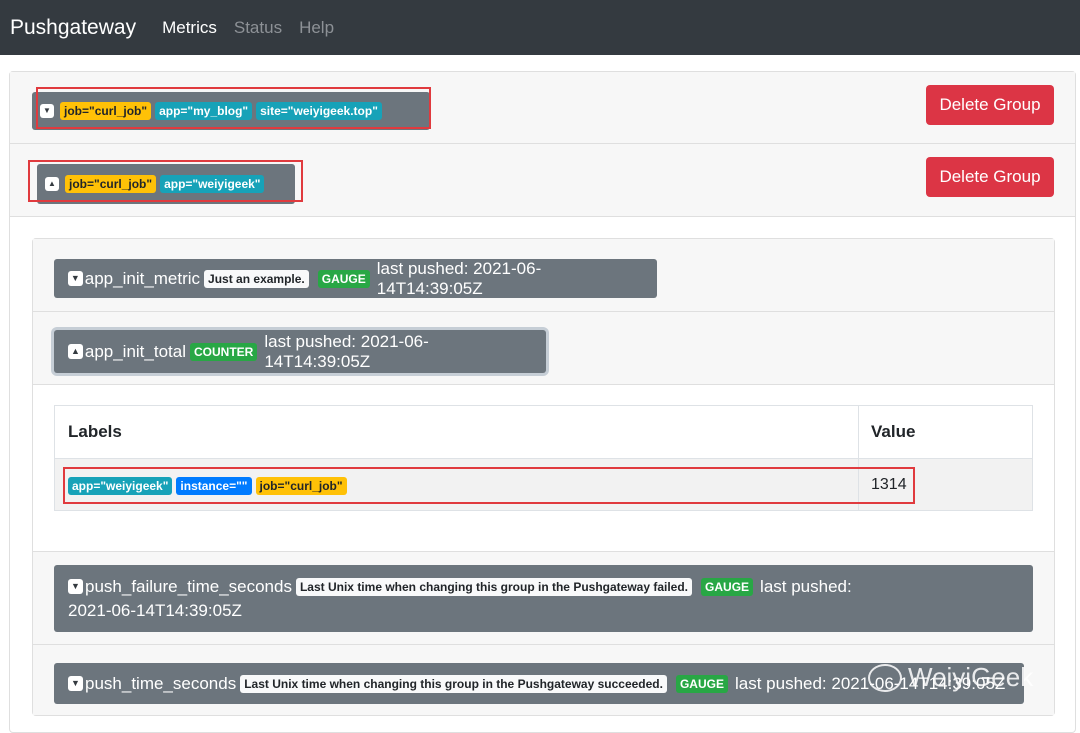 The width and height of the screenshot is (1080, 733). I want to click on metric-name: app_init_total, so click(135, 351).